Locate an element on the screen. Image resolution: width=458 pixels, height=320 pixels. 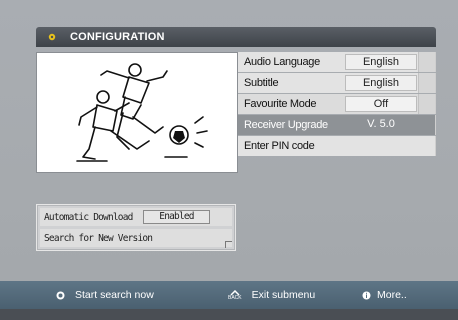
menu-header: CONFIGURATION is located at coordinates (236, 37).